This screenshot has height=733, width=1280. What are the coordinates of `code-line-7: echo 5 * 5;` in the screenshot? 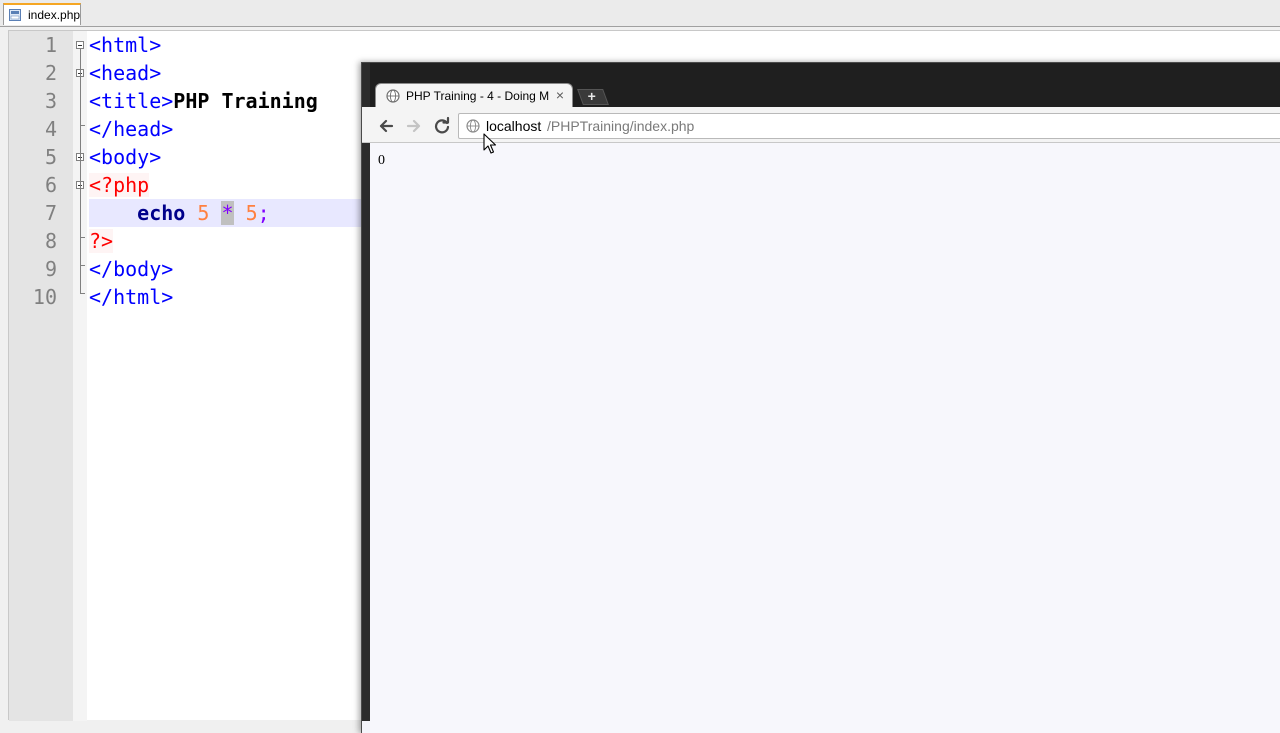 It's located at (179, 213).